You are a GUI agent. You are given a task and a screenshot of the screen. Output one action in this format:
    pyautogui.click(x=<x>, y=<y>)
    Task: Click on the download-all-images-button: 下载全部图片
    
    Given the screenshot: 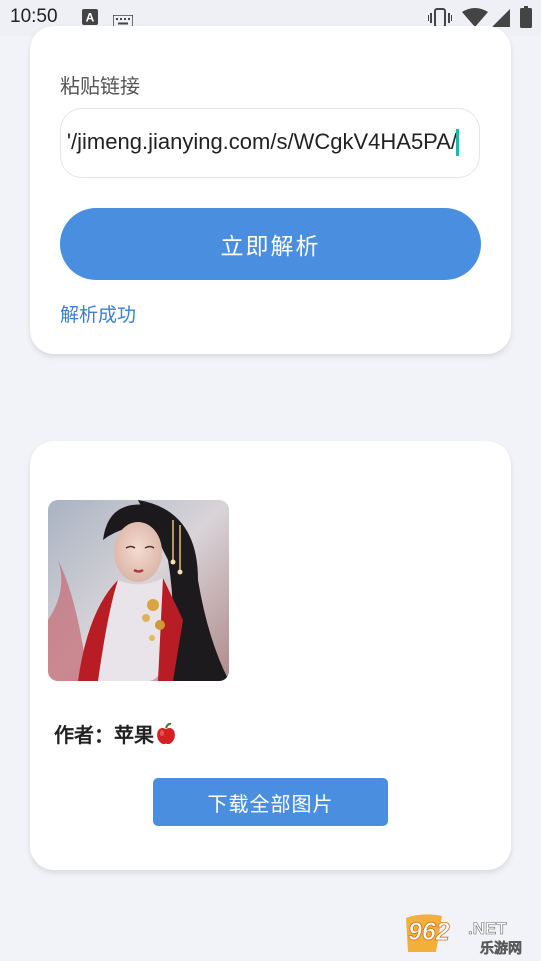 What is the action you would take?
    pyautogui.click(x=270, y=802)
    